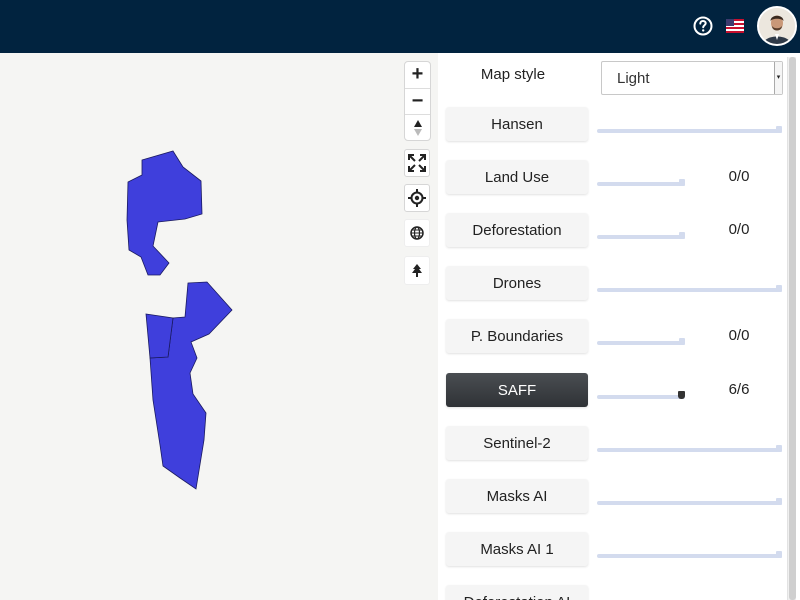  Describe the element at coordinates (400, 26) in the screenshot. I see `top-navbar` at that location.